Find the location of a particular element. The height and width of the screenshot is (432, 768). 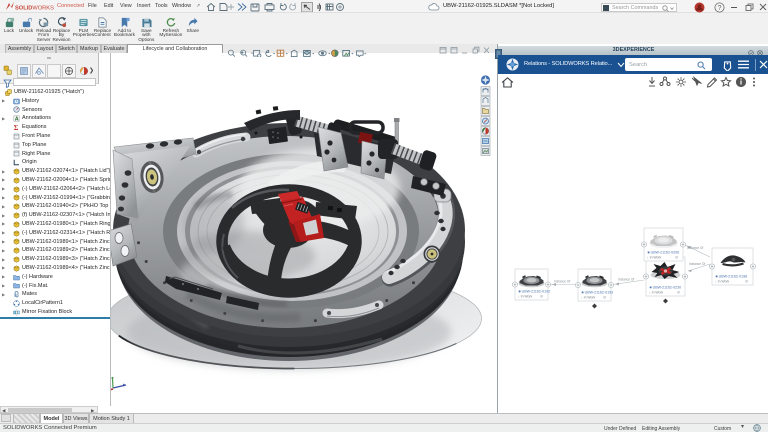

svg-text: ■ UBW-21162-0198 is located at coordinates (732, 277).